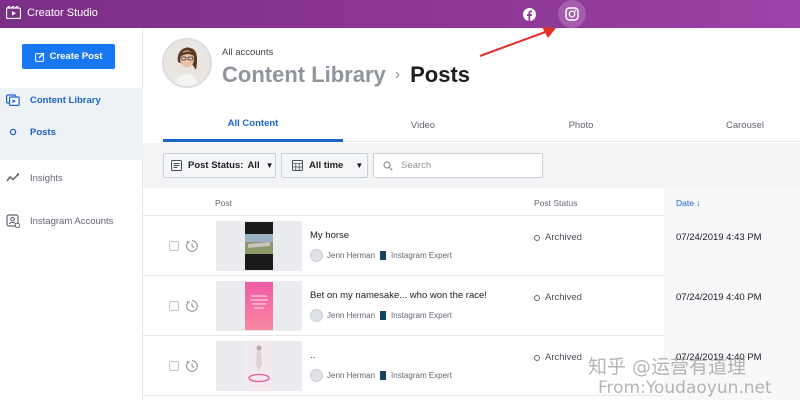 The image size is (800, 400). Describe the element at coordinates (667, 367) in the screenshot. I see `watermark-zhihu: 知乎 @运营有道理` at that location.